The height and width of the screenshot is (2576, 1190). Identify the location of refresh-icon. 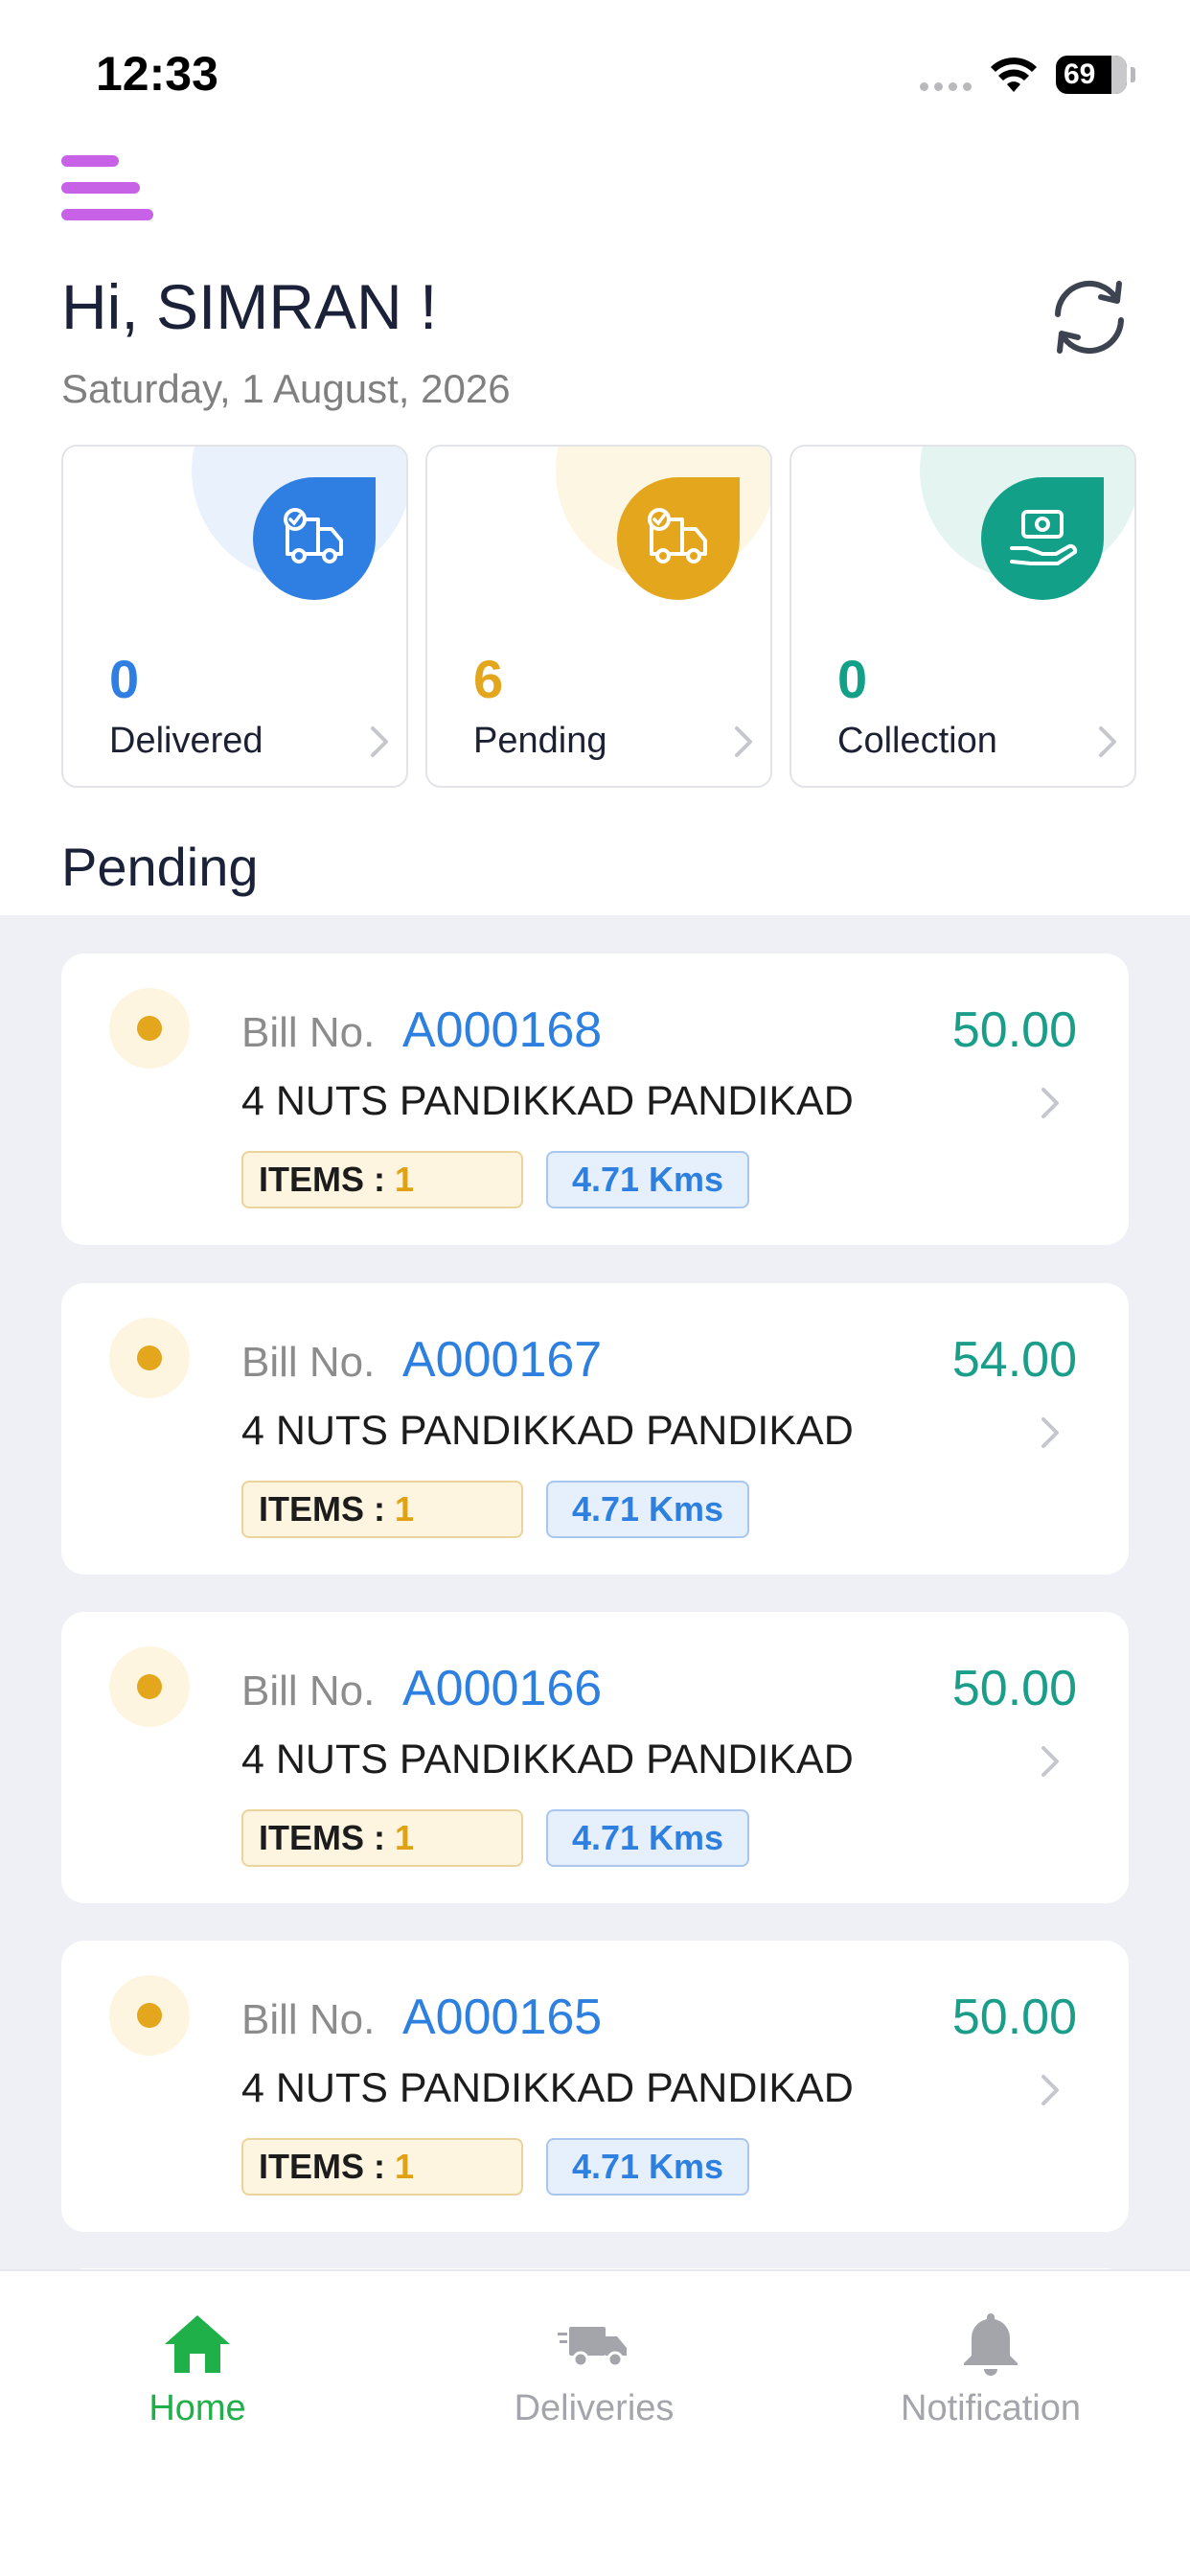
(1090, 317).